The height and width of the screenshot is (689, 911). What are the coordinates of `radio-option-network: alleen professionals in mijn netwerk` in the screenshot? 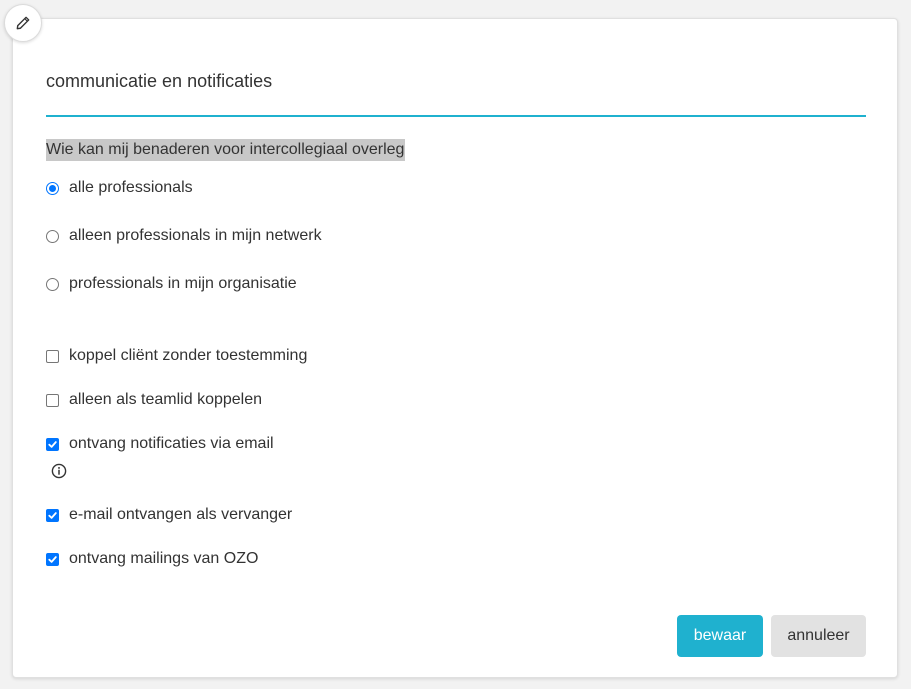 It's located at (184, 236).